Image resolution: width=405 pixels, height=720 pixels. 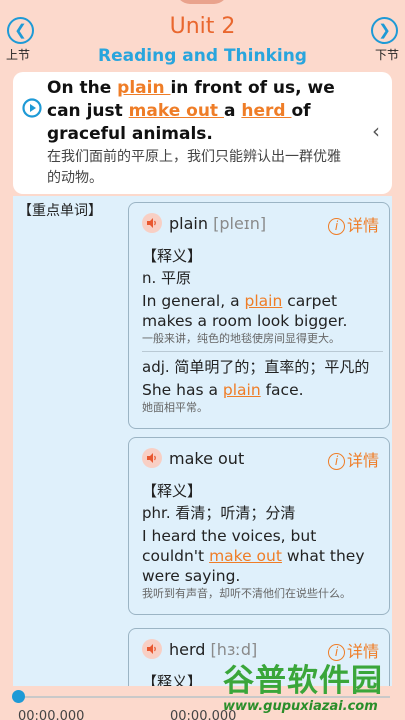 What do you see at coordinates (194, 167) in the screenshot?
I see `sentence-translation: 在我们面前的平原上，我们只能辨认出一群优雅的动物。` at bounding box center [194, 167].